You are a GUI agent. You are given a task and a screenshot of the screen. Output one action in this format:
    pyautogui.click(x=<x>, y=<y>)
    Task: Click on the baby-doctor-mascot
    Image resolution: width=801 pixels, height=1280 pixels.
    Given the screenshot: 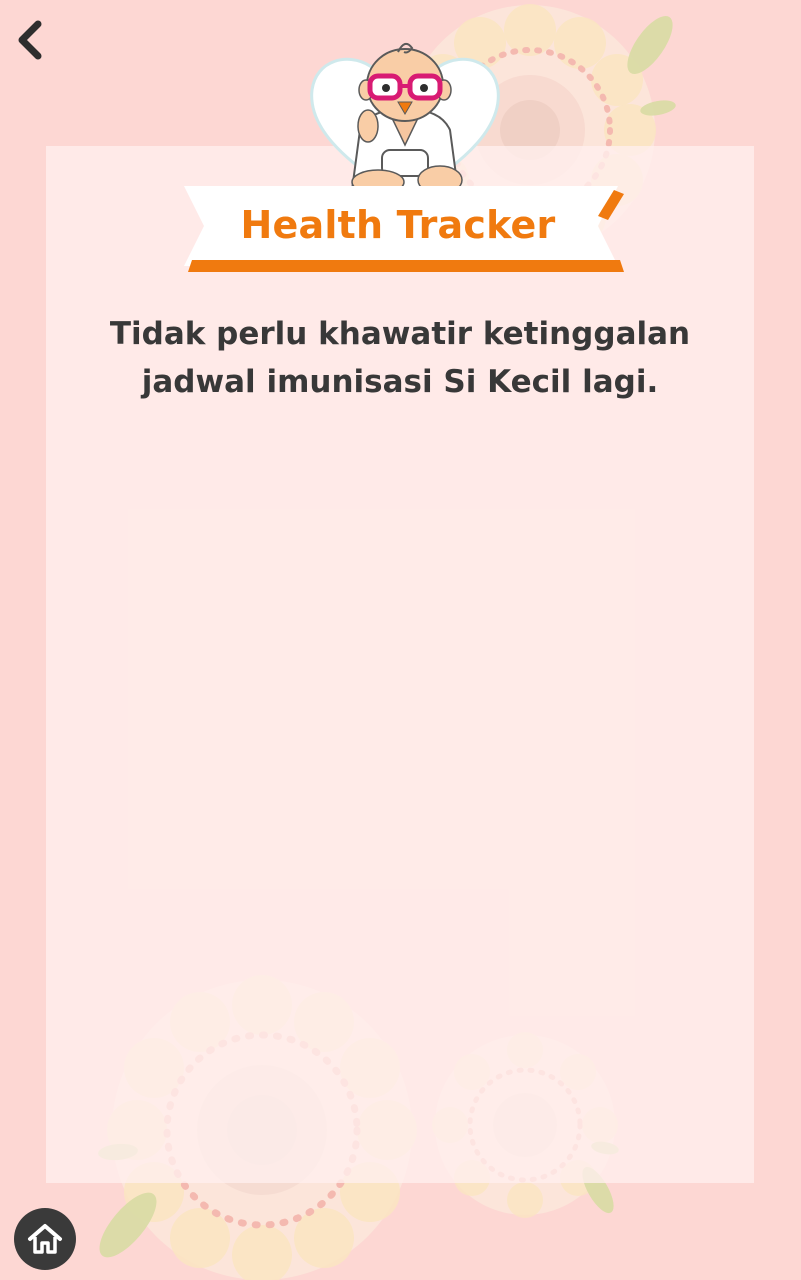 What is the action you would take?
    pyautogui.click(x=405, y=121)
    